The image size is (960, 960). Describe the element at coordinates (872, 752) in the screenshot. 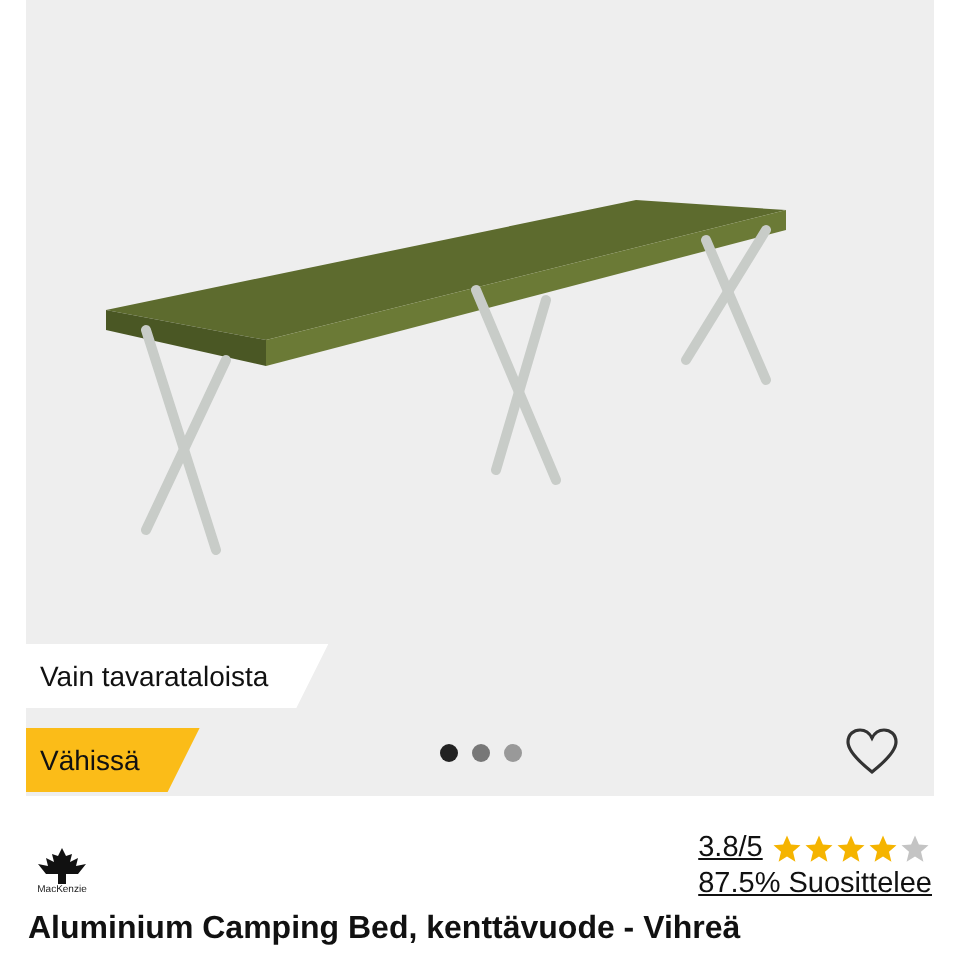

I see `favorite-heart-button` at that location.